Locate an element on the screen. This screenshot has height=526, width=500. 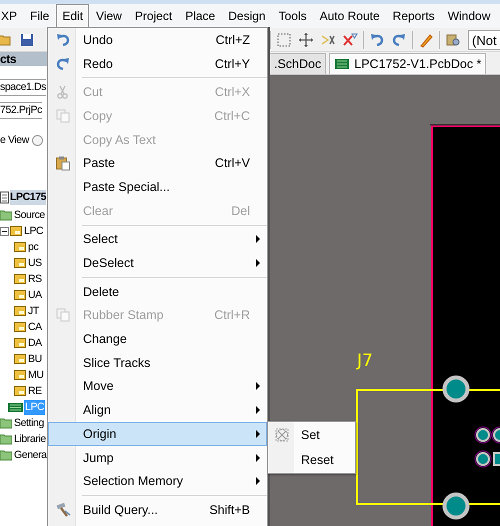
menu-item: Design is located at coordinates (247, 16).